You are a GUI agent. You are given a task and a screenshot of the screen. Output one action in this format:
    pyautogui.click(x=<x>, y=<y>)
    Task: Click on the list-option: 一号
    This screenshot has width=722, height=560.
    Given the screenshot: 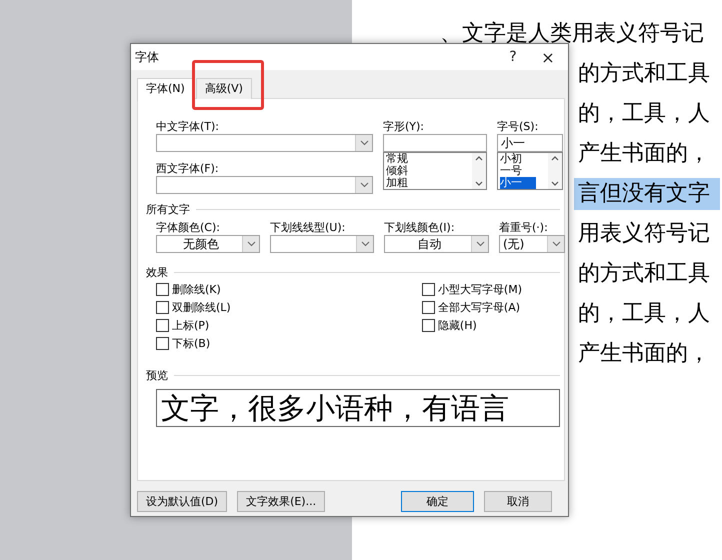 What is the action you would take?
    pyautogui.click(x=511, y=171)
    